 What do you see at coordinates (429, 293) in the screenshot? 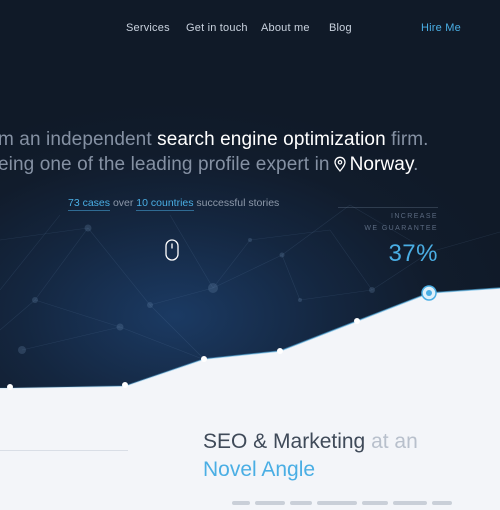
I see `graph-point-highlight-core` at bounding box center [429, 293].